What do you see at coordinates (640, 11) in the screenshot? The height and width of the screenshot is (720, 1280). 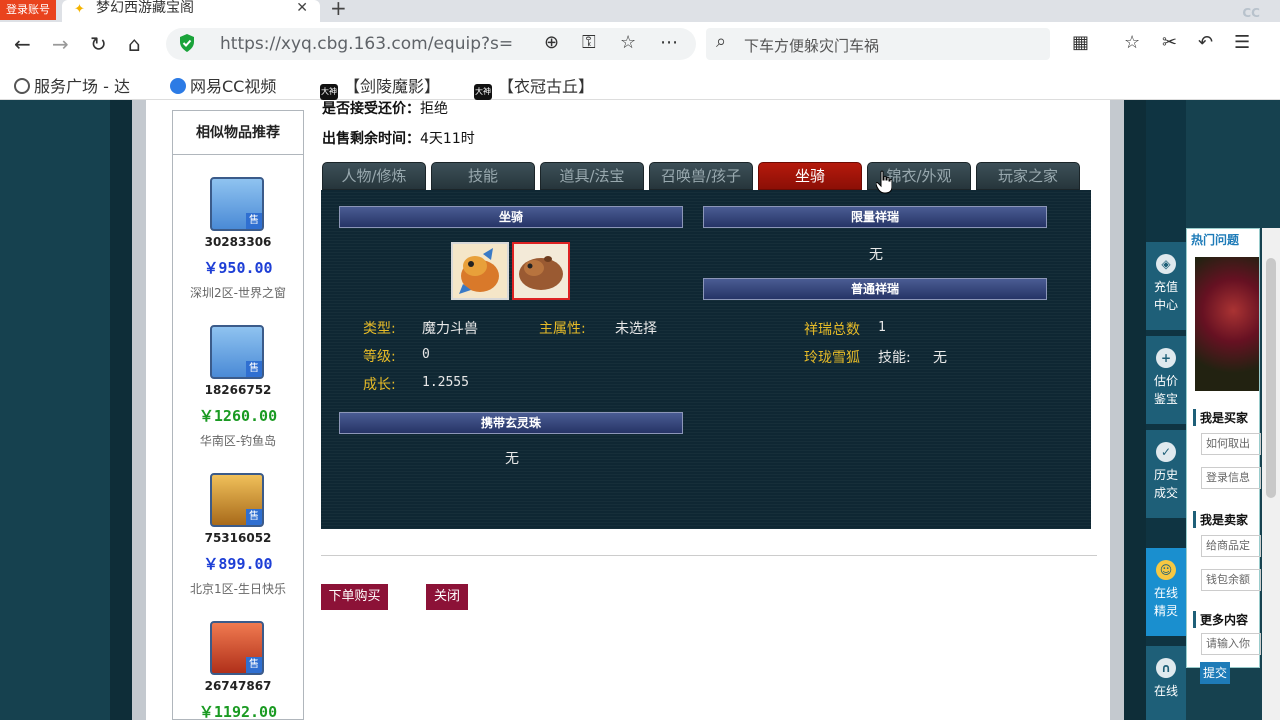 I see `browser-tab-bar: 登录账号 ✦ 梦幻西游藏宝阁 ✕ + CC` at bounding box center [640, 11].